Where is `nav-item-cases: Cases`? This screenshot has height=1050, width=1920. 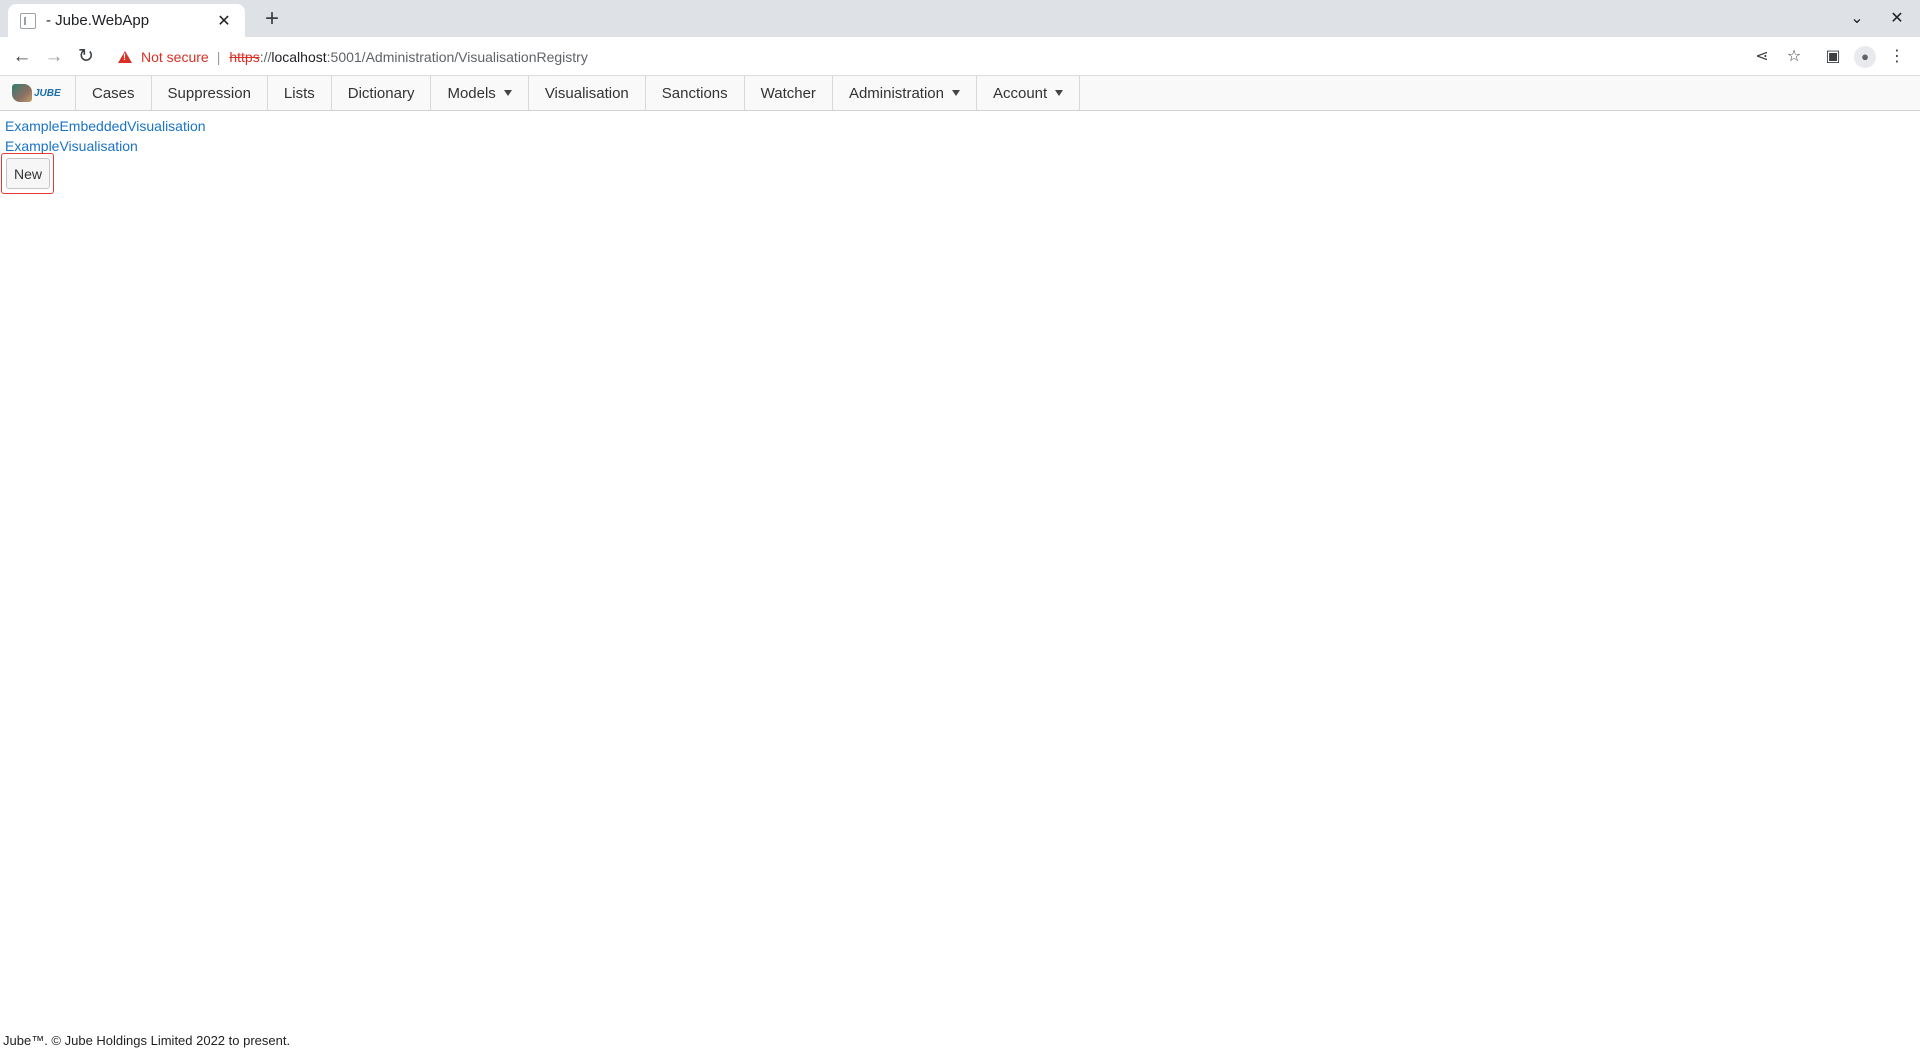 nav-item-cases: Cases is located at coordinates (114, 93).